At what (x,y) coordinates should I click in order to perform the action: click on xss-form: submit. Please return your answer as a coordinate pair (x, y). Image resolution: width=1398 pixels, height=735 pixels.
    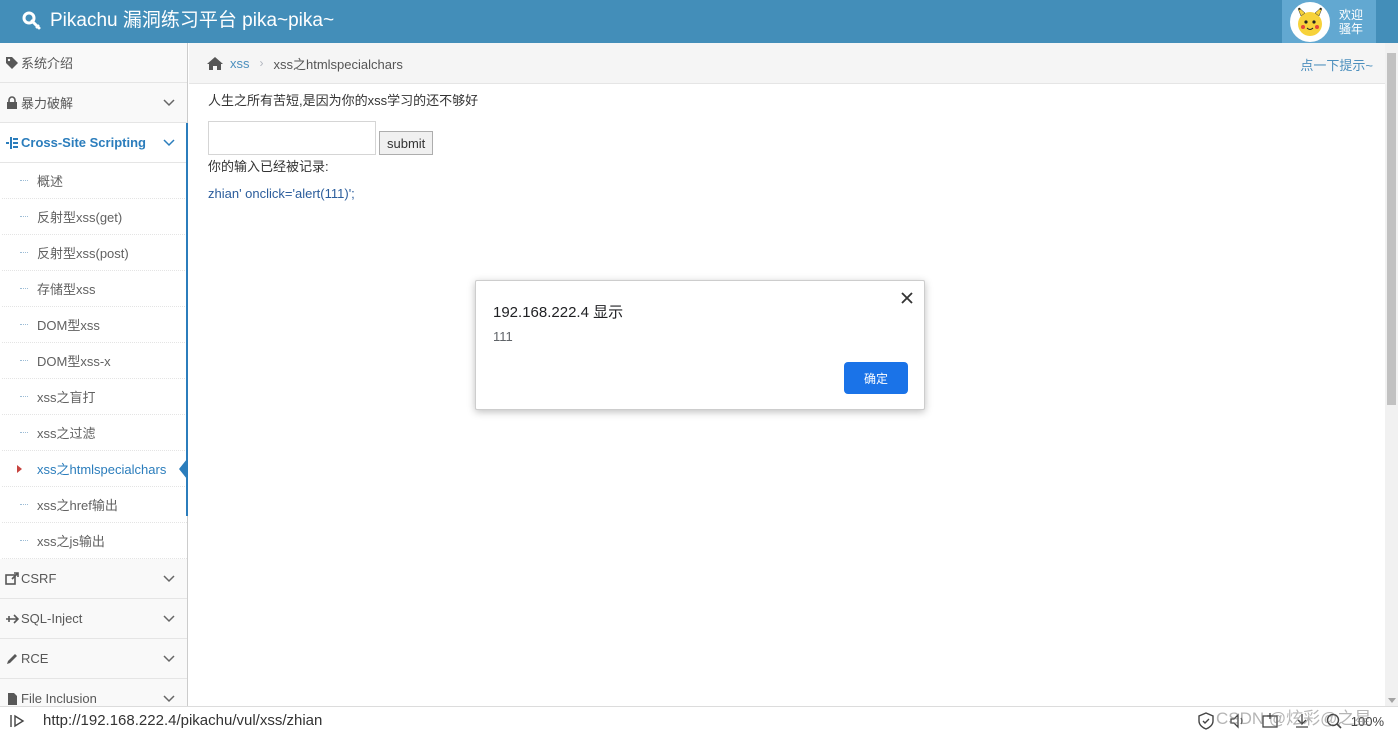
    Looking at the image, I should click on (321, 138).